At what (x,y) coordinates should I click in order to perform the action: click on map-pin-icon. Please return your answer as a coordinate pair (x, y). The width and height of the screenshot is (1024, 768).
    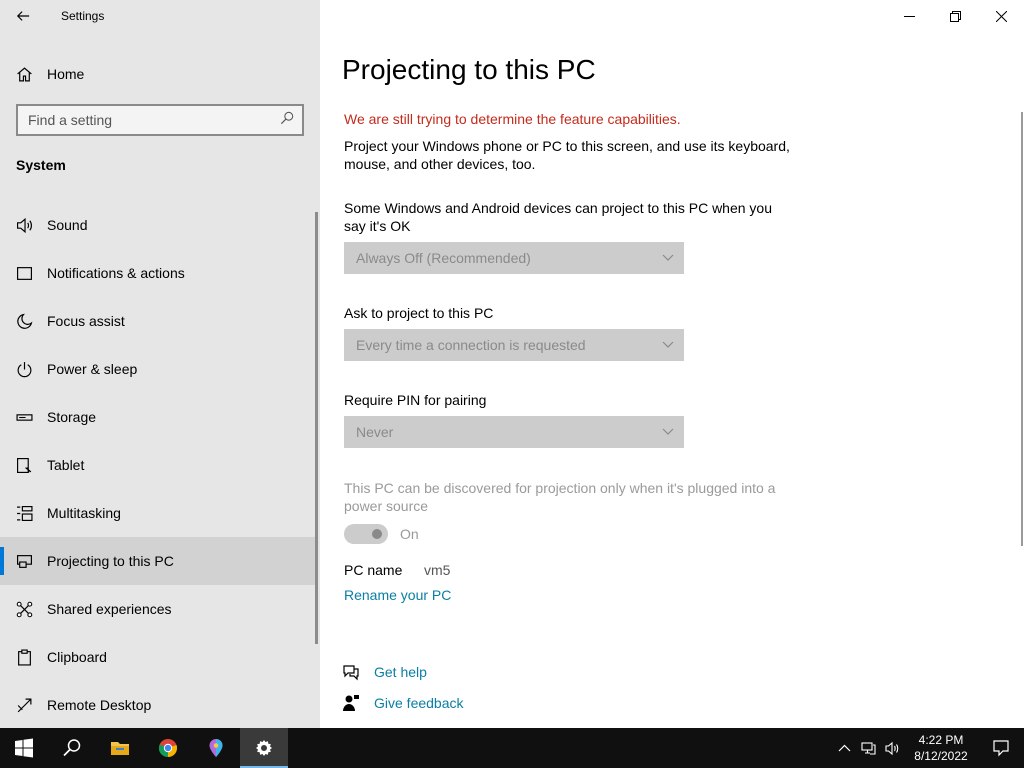
    Looking at the image, I should click on (216, 748).